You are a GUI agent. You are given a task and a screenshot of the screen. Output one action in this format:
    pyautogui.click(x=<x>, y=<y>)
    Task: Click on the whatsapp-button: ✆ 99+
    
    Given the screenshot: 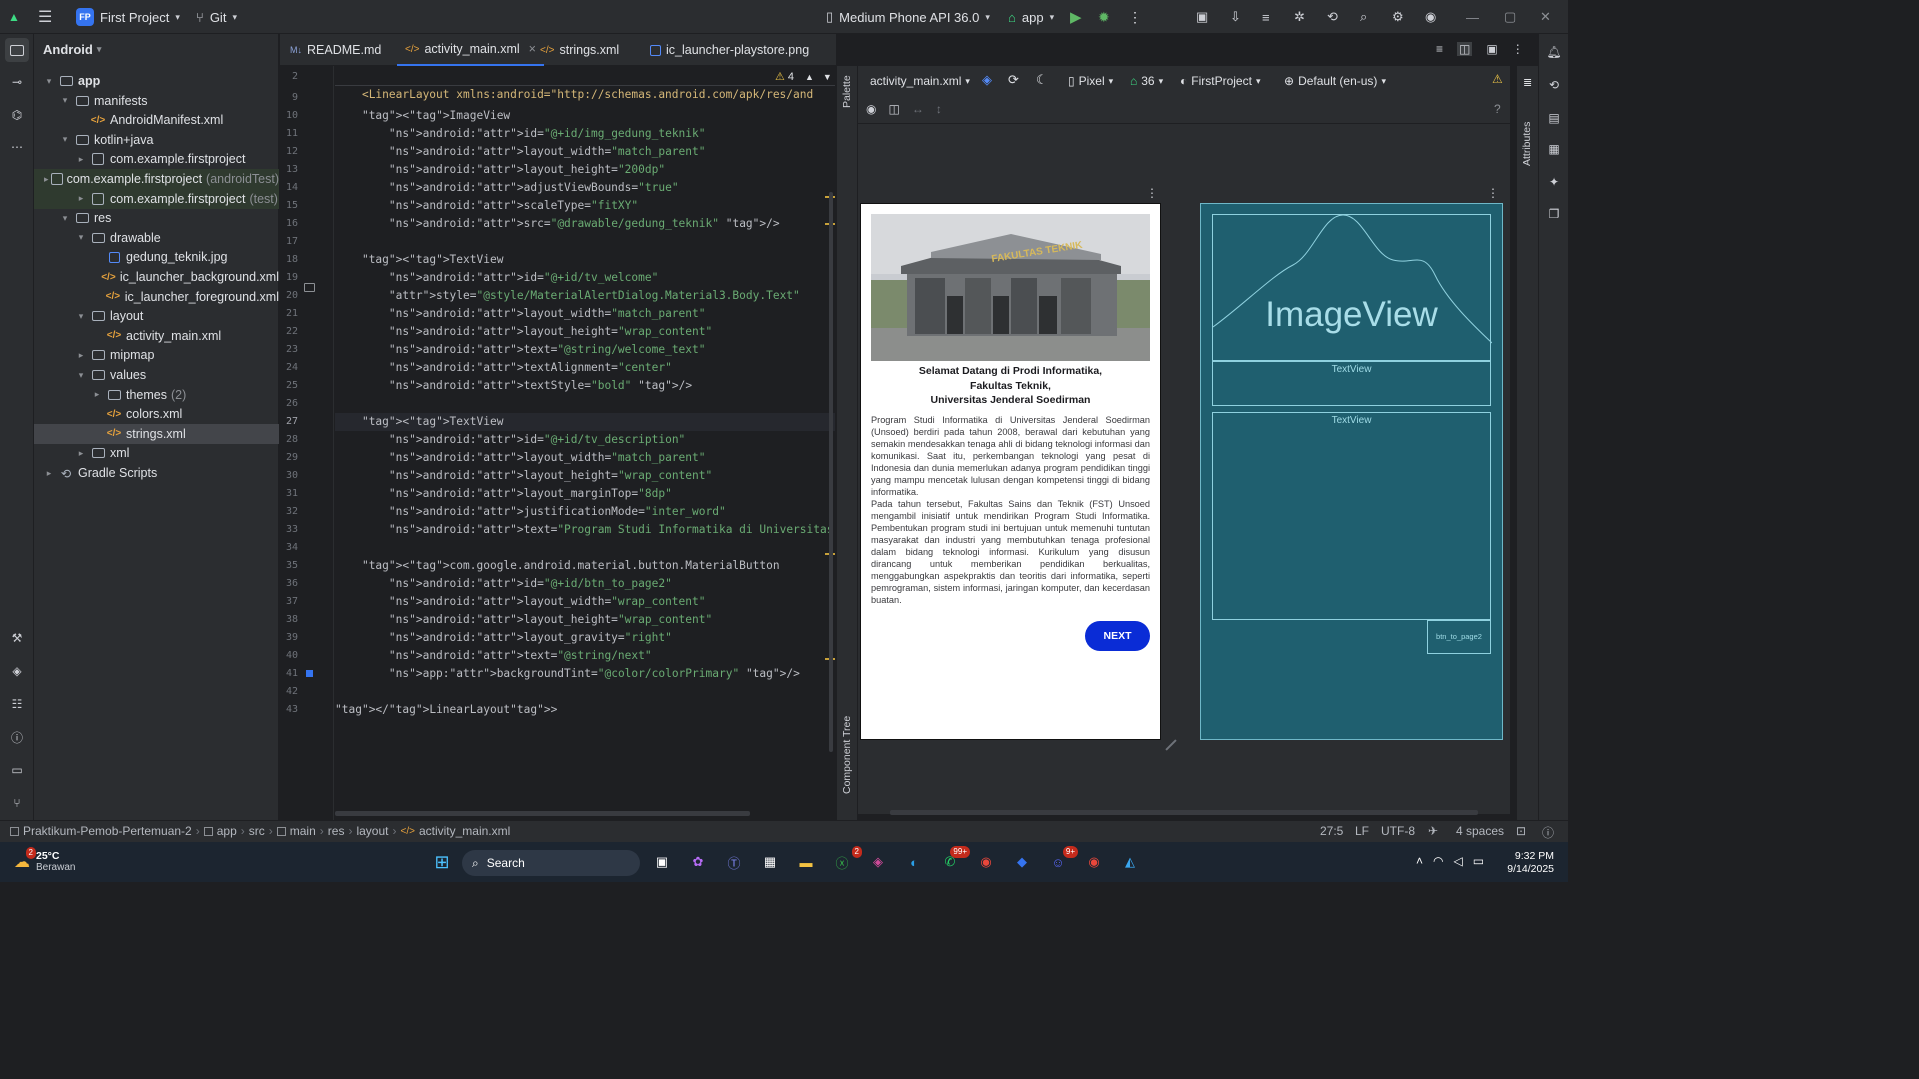 What is the action you would take?
    pyautogui.click(x=954, y=860)
    